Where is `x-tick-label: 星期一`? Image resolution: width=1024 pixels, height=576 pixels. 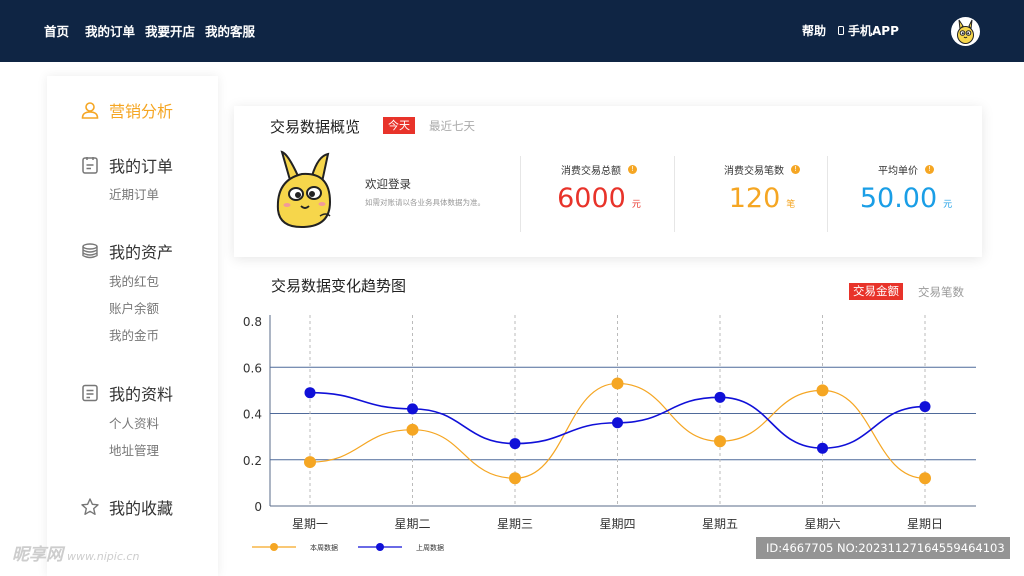
x-tick-label: 星期一 is located at coordinates (310, 524).